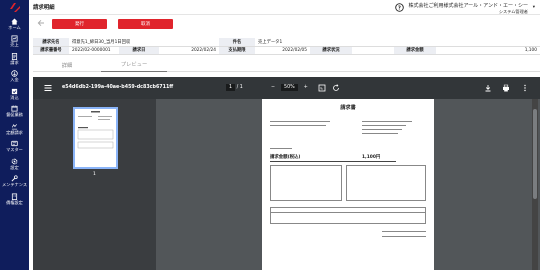 The width and height of the screenshot is (540, 270). What do you see at coordinates (373, 50) in the screenshot?
I see `status-value` at bounding box center [373, 50].